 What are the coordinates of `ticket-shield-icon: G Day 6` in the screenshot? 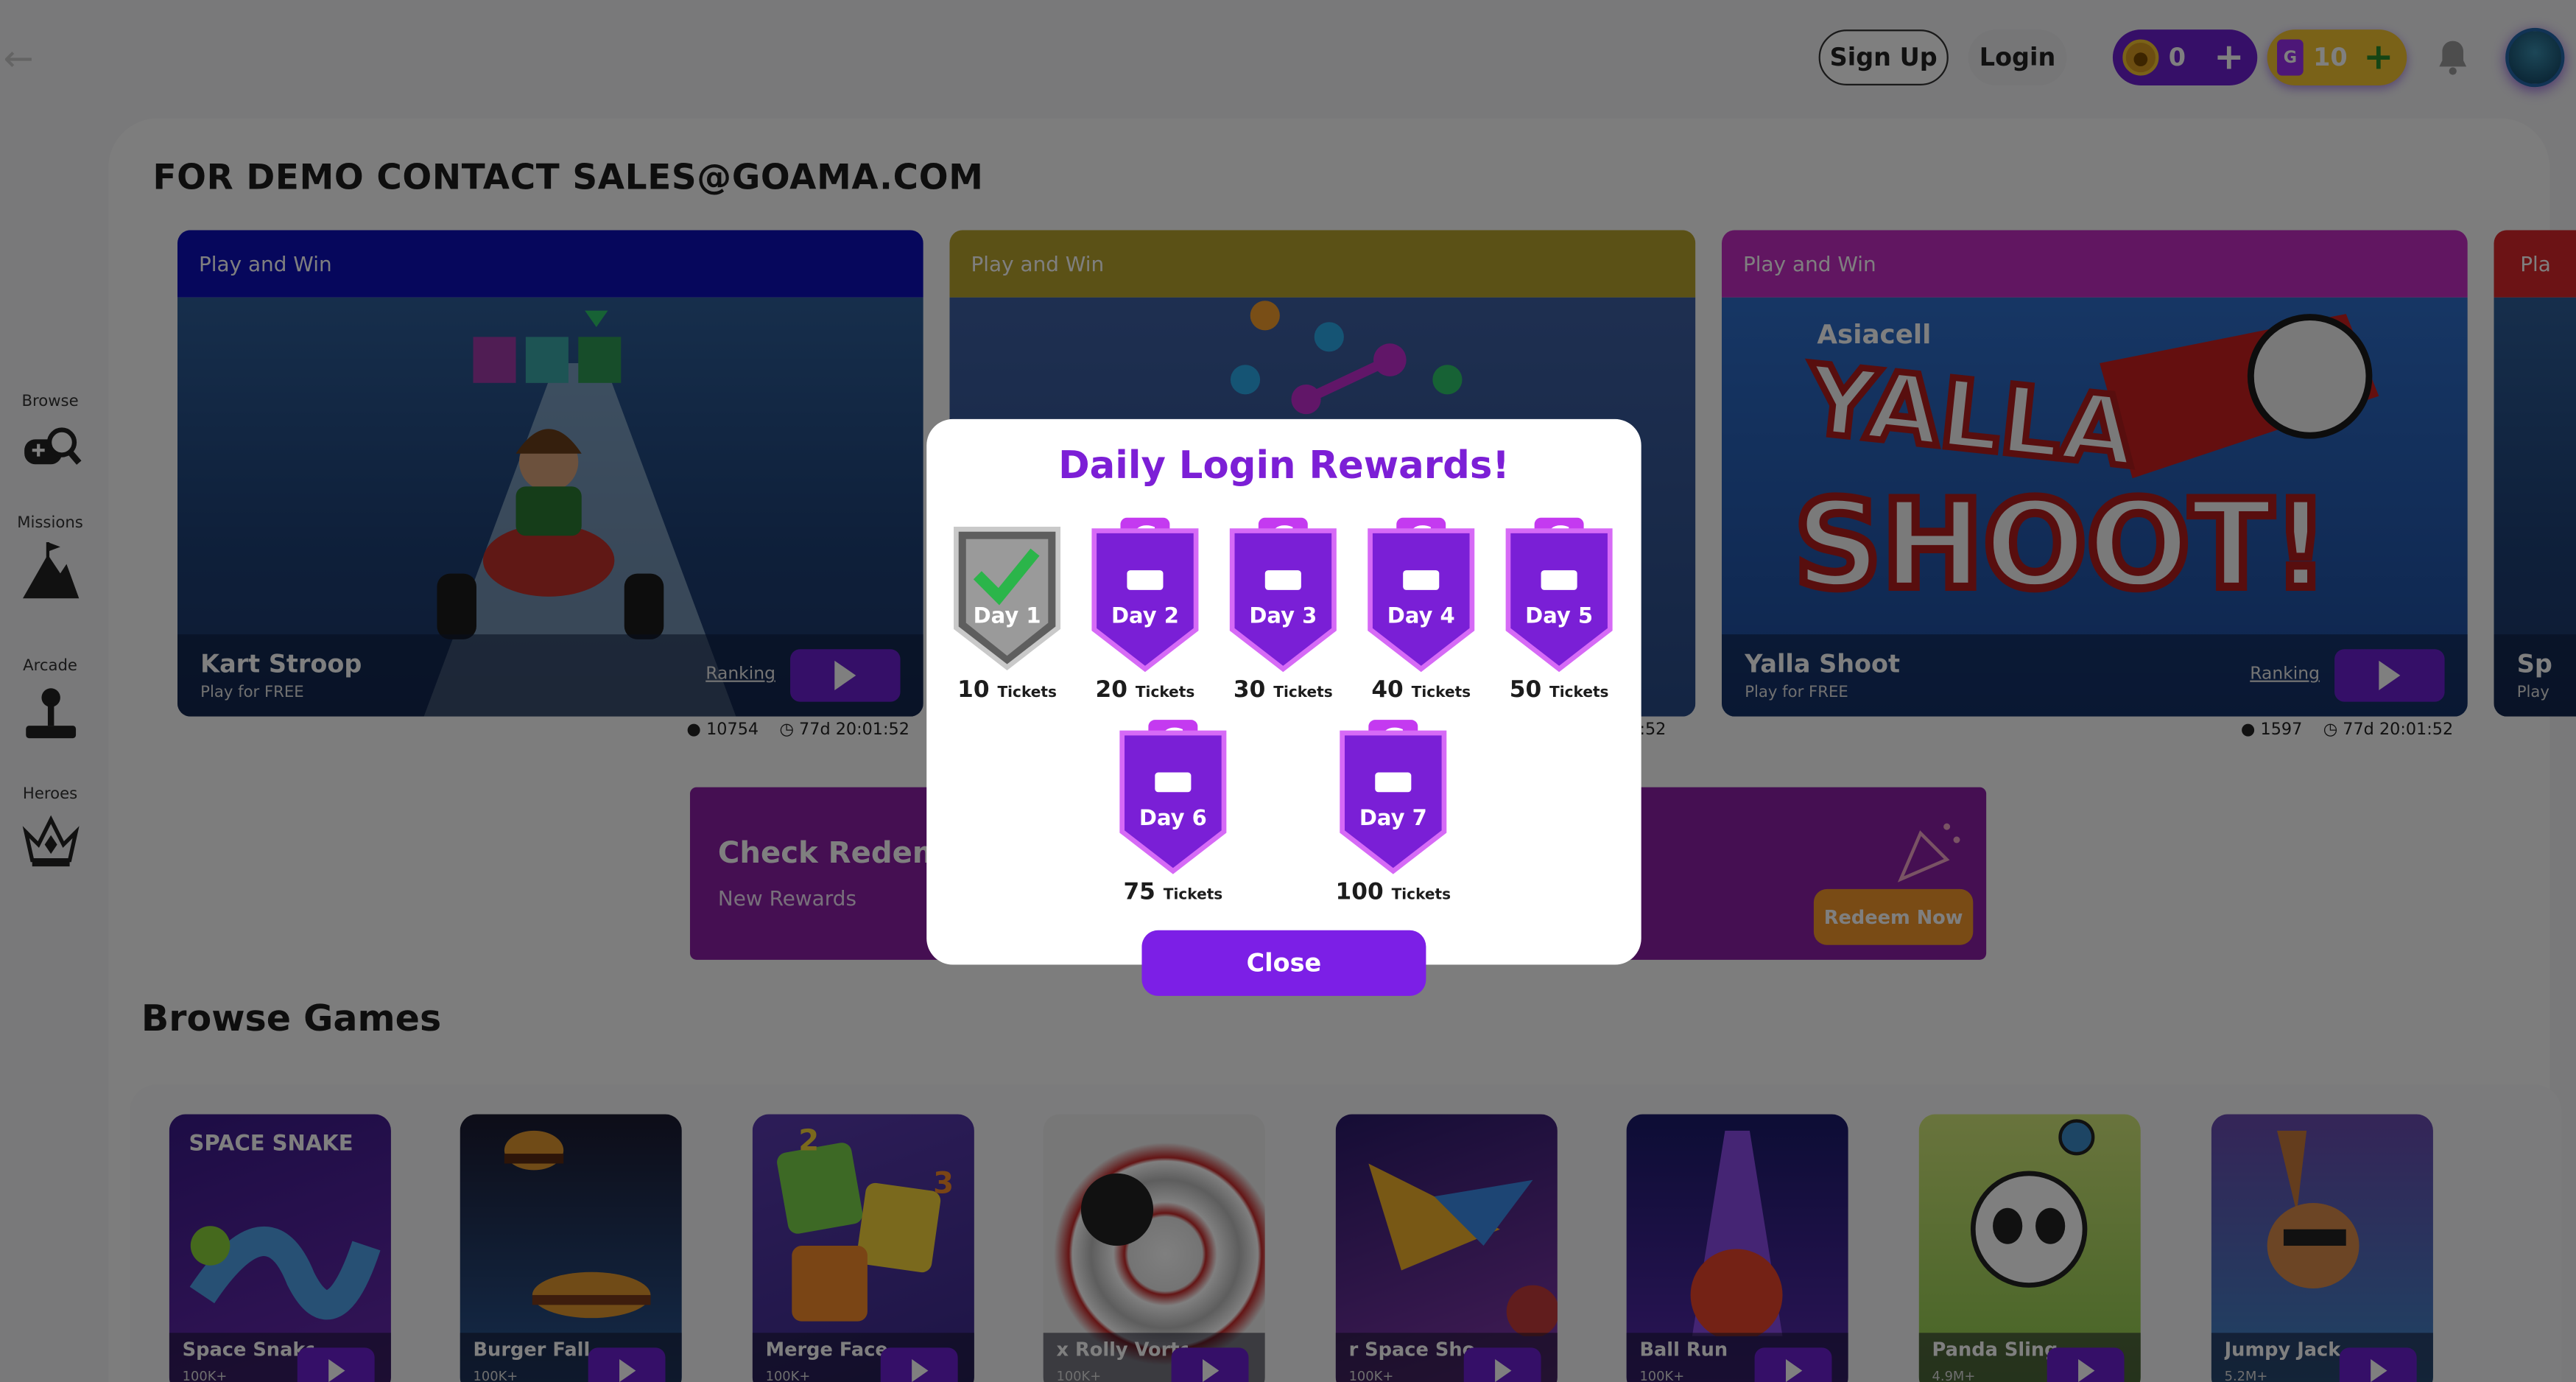 It's located at (1173, 797).